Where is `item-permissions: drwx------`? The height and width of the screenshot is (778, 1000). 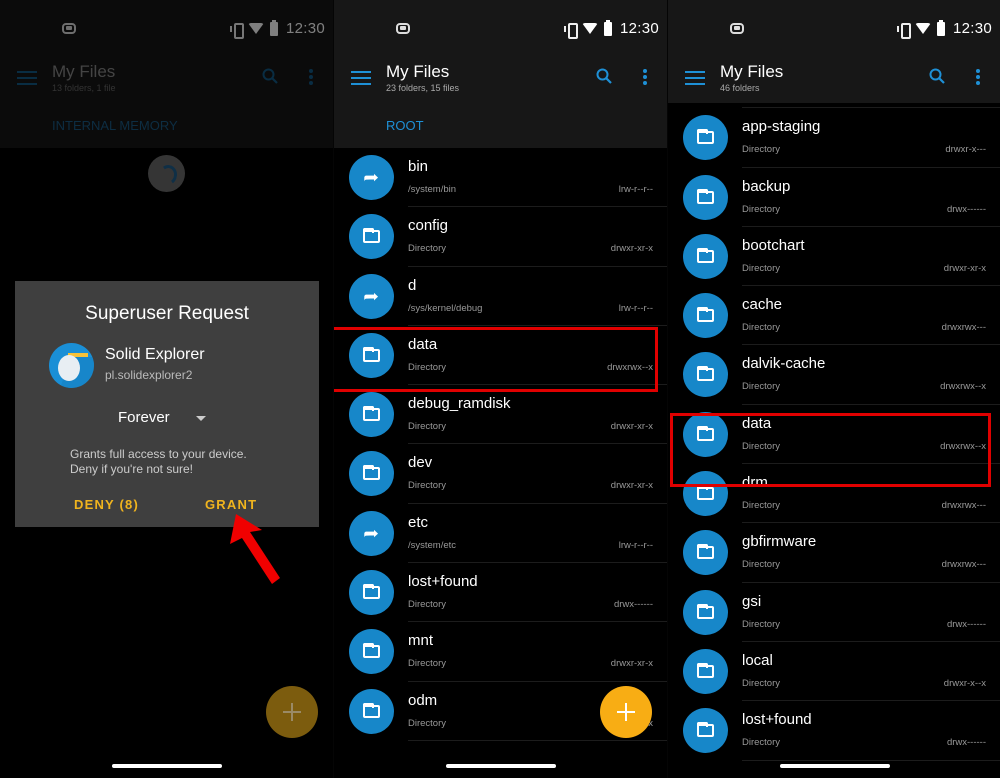
item-permissions: drwx------ is located at coordinates (633, 605).